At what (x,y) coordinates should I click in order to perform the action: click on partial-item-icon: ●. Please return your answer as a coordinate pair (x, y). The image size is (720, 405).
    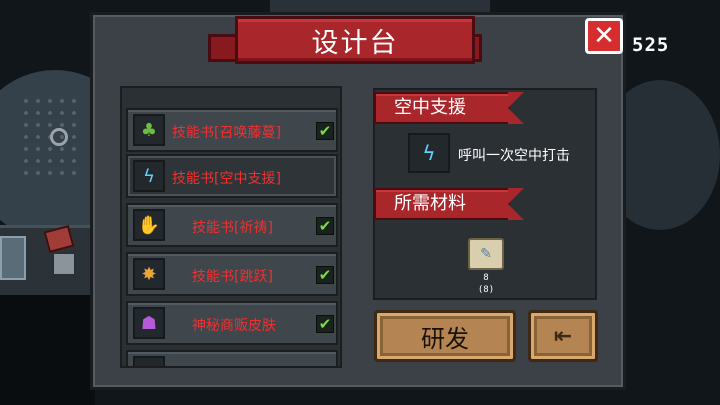
    Looking at the image, I should click on (149, 361).